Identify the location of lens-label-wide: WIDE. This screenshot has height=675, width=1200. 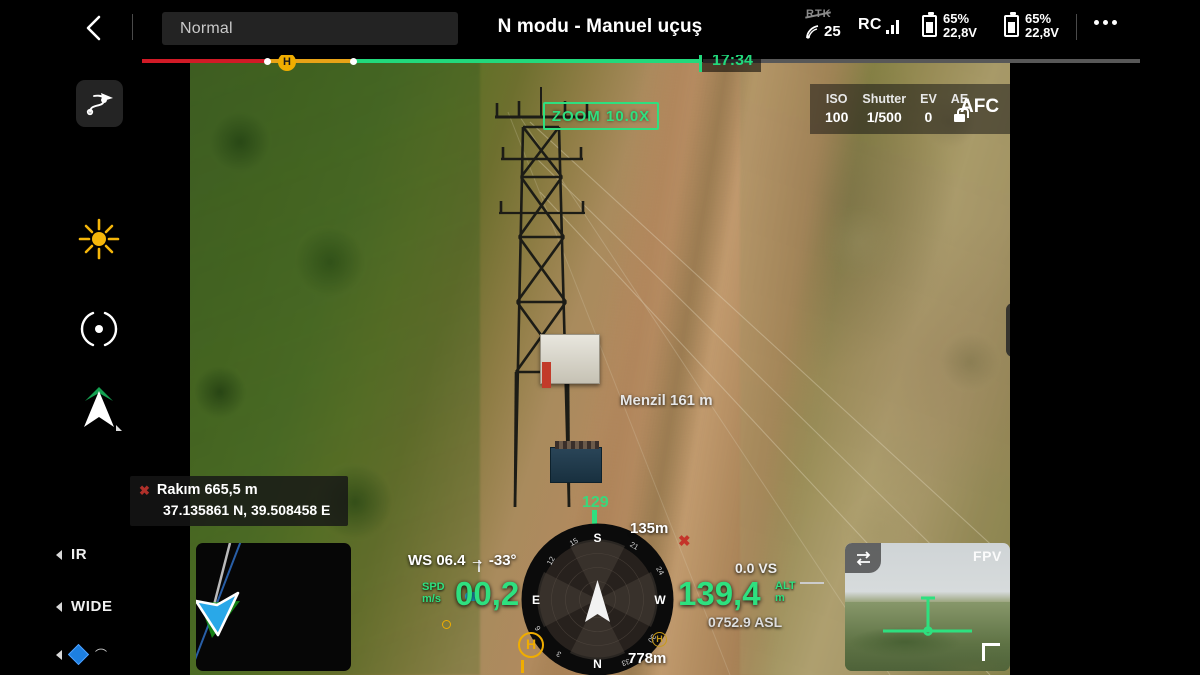
(92, 606).